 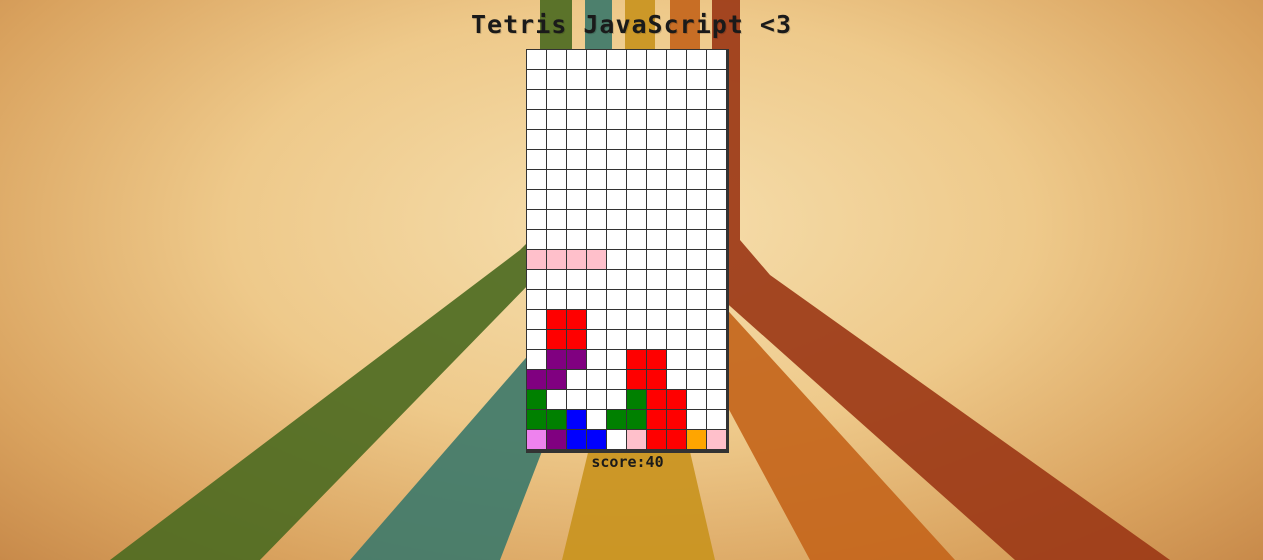 I want to click on score-label: score:40, so click(x=627, y=462).